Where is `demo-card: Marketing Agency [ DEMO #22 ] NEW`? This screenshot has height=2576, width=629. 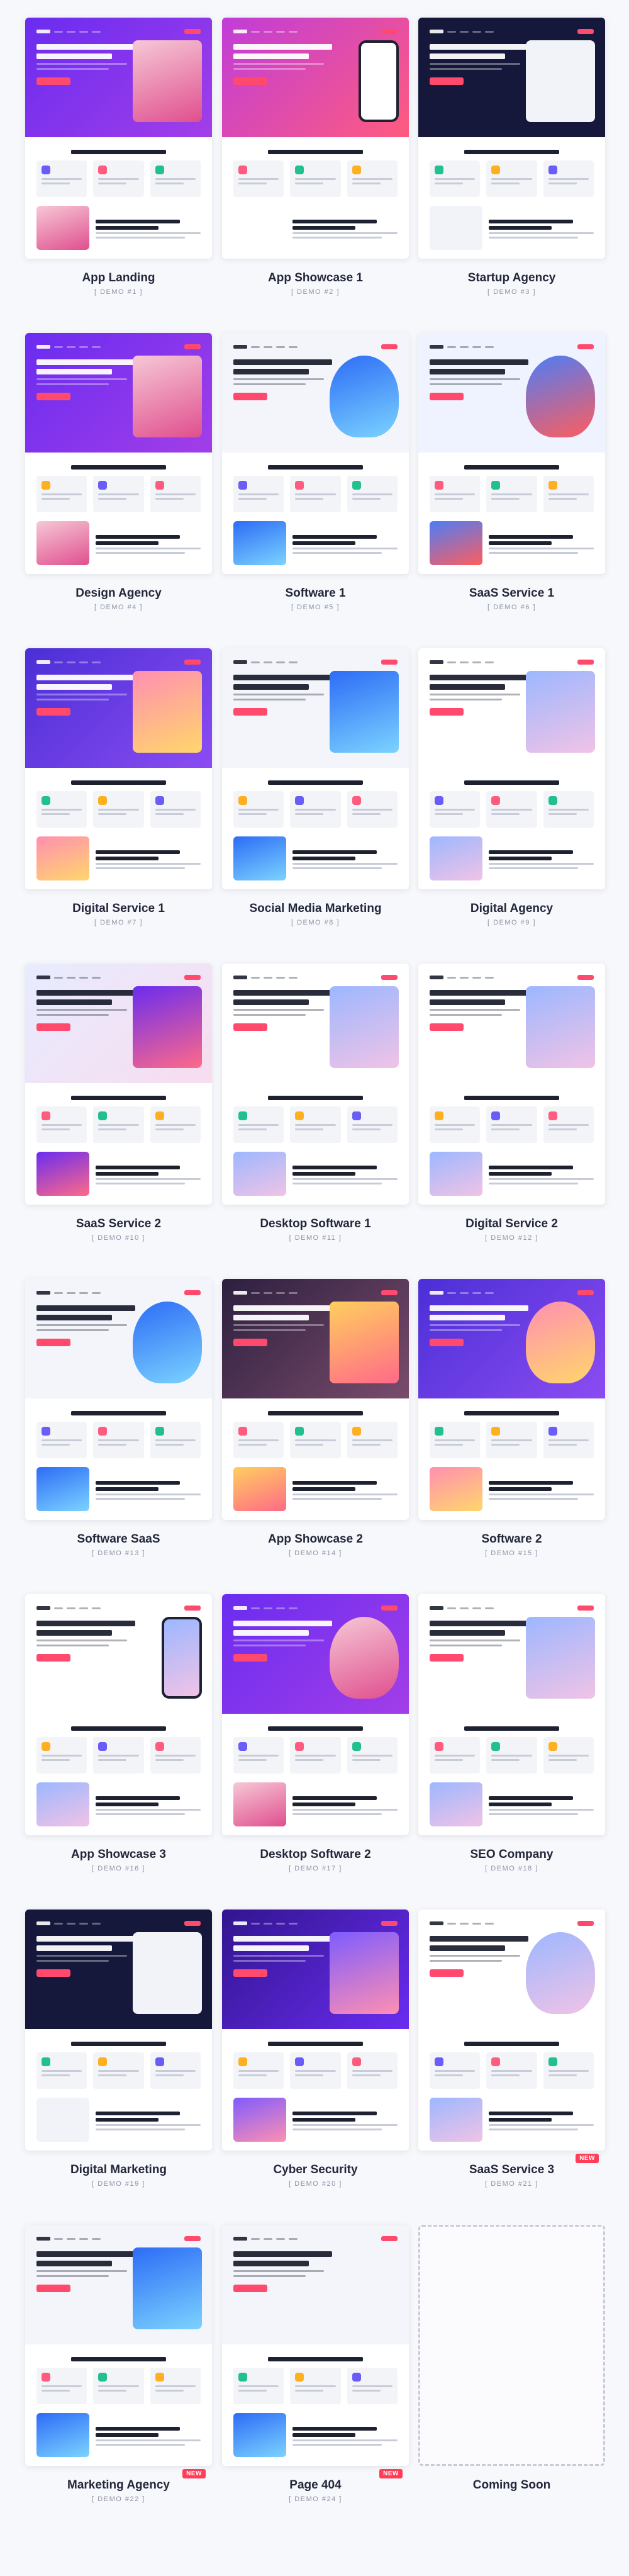
demo-card: Marketing Agency [ DEMO #22 ] NEW is located at coordinates (118, 2364).